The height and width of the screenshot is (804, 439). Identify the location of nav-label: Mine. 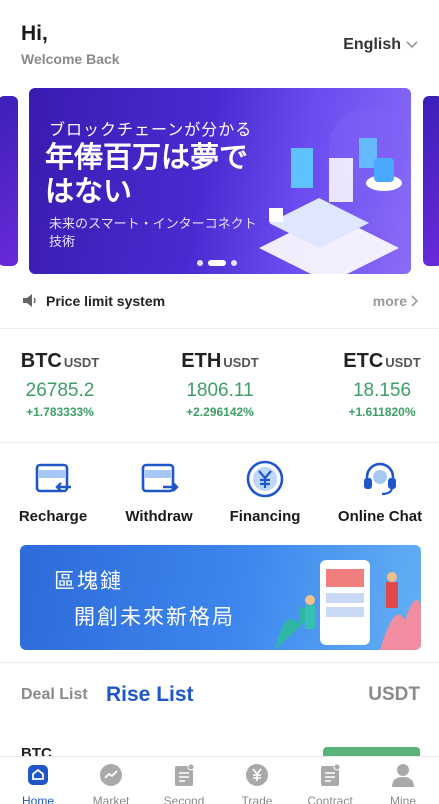
(402, 799).